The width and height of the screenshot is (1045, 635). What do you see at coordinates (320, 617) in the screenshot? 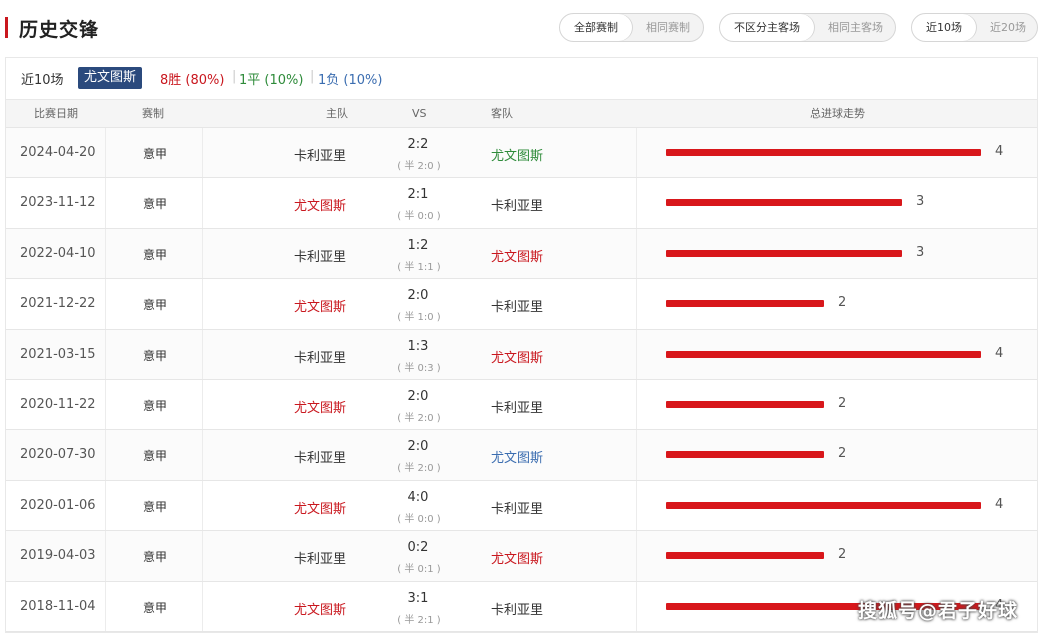
I see `home-team: 尤文图斯` at bounding box center [320, 617].